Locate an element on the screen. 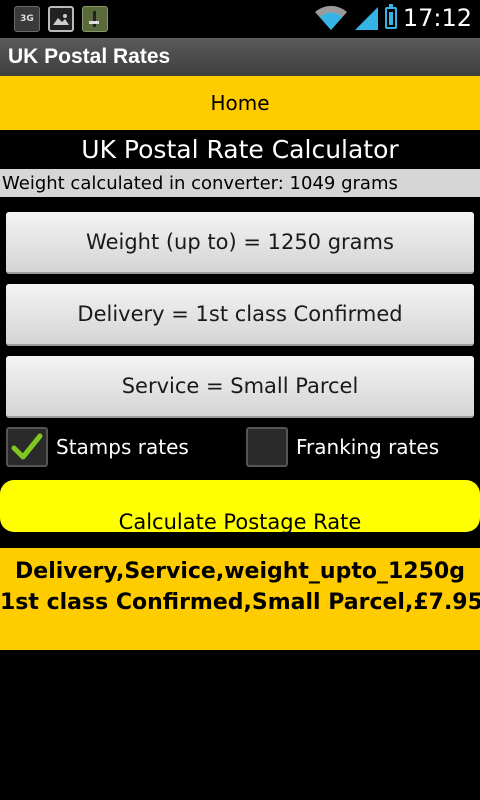 This screenshot has width=480, height=800. delivery-select-button: Delivery = 1st class Confirmed is located at coordinates (240, 315).